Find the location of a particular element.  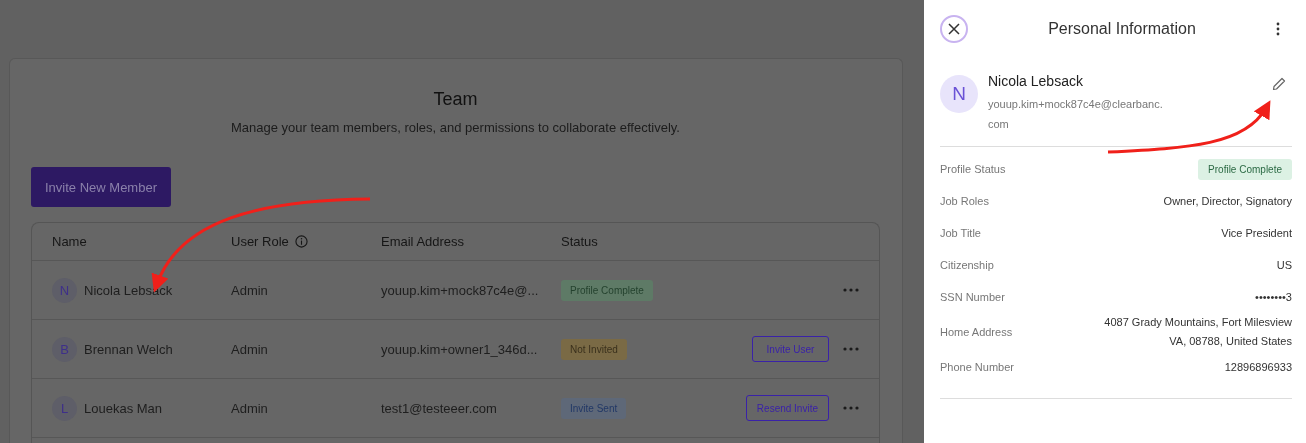

field-label: Profile Status is located at coordinates (973, 169).